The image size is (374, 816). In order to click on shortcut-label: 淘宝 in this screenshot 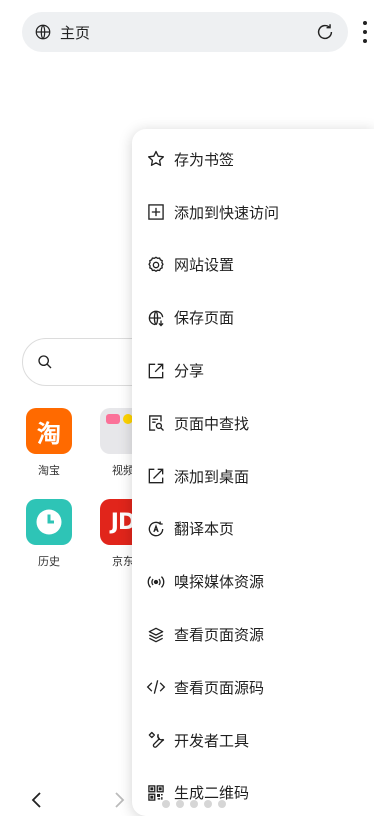, I will do `click(49, 470)`.